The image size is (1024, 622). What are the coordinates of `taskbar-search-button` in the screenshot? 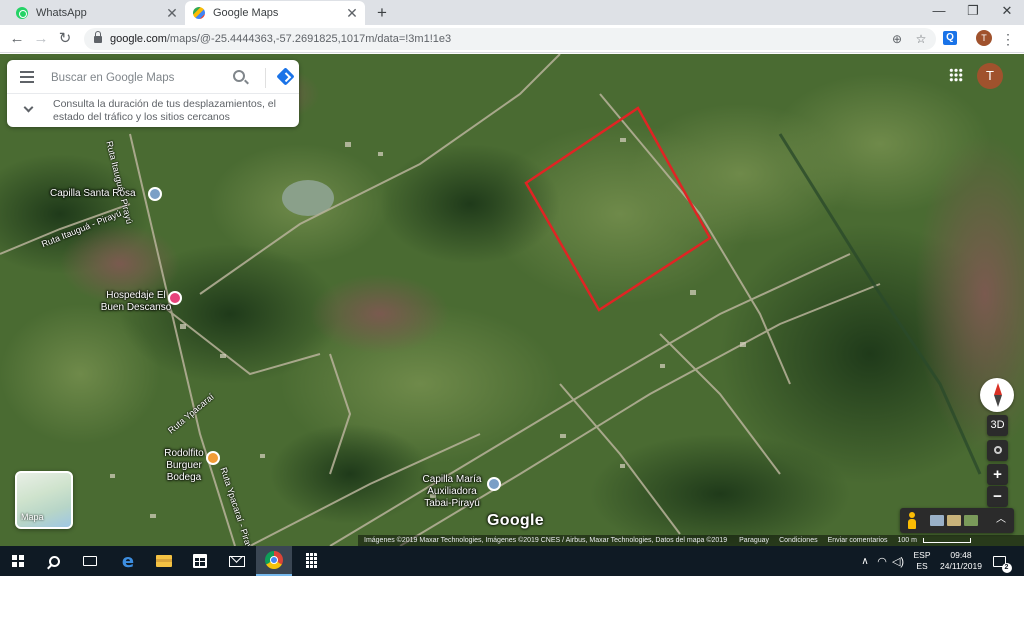 It's located at (54, 561).